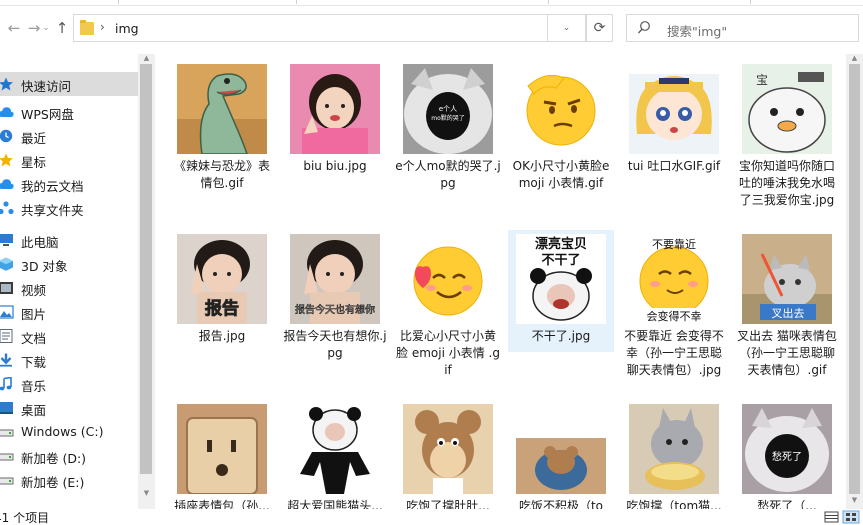  I want to click on svg-text: 漂亮宝贝, so click(561, 244).